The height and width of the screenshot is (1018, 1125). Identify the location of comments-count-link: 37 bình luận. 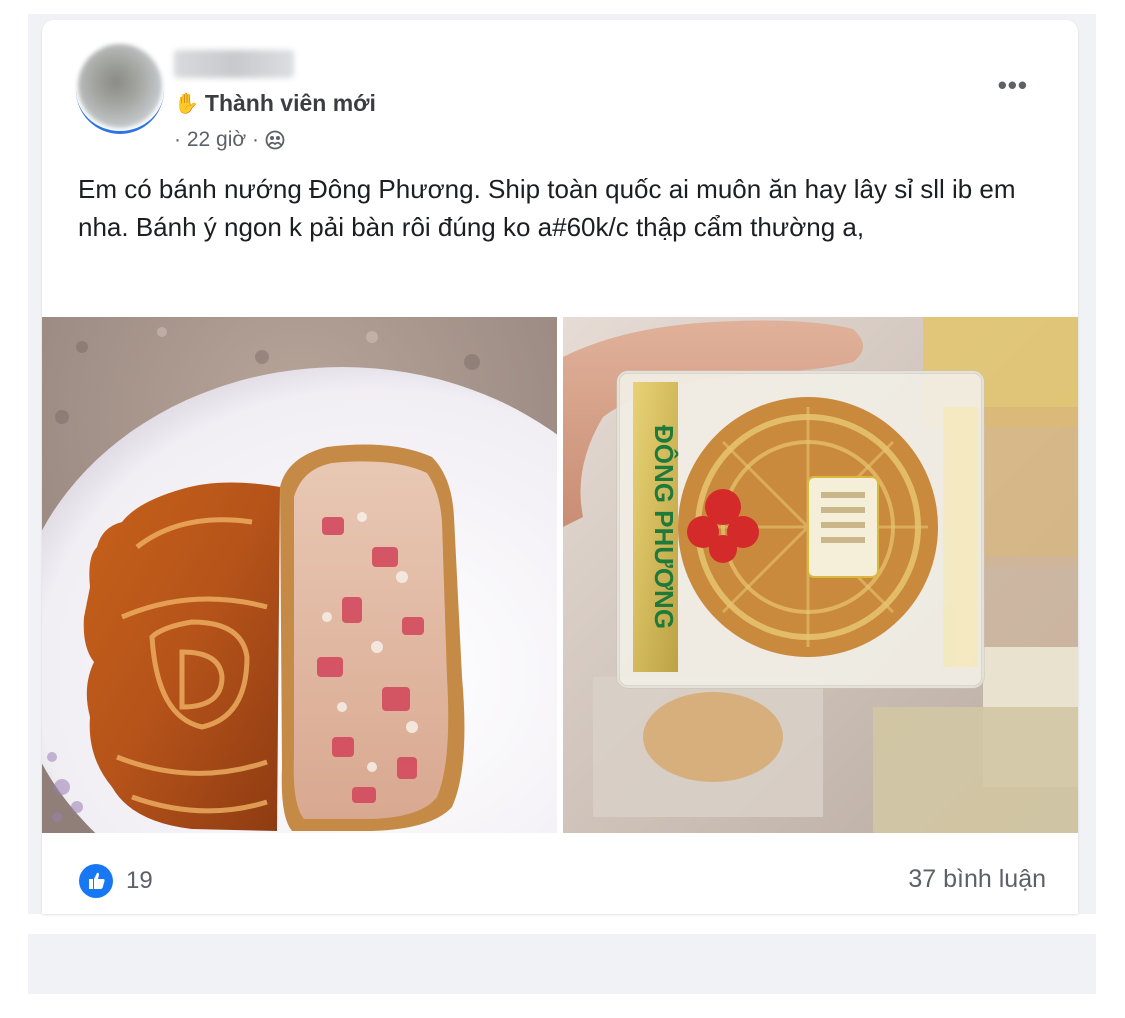
(977, 879).